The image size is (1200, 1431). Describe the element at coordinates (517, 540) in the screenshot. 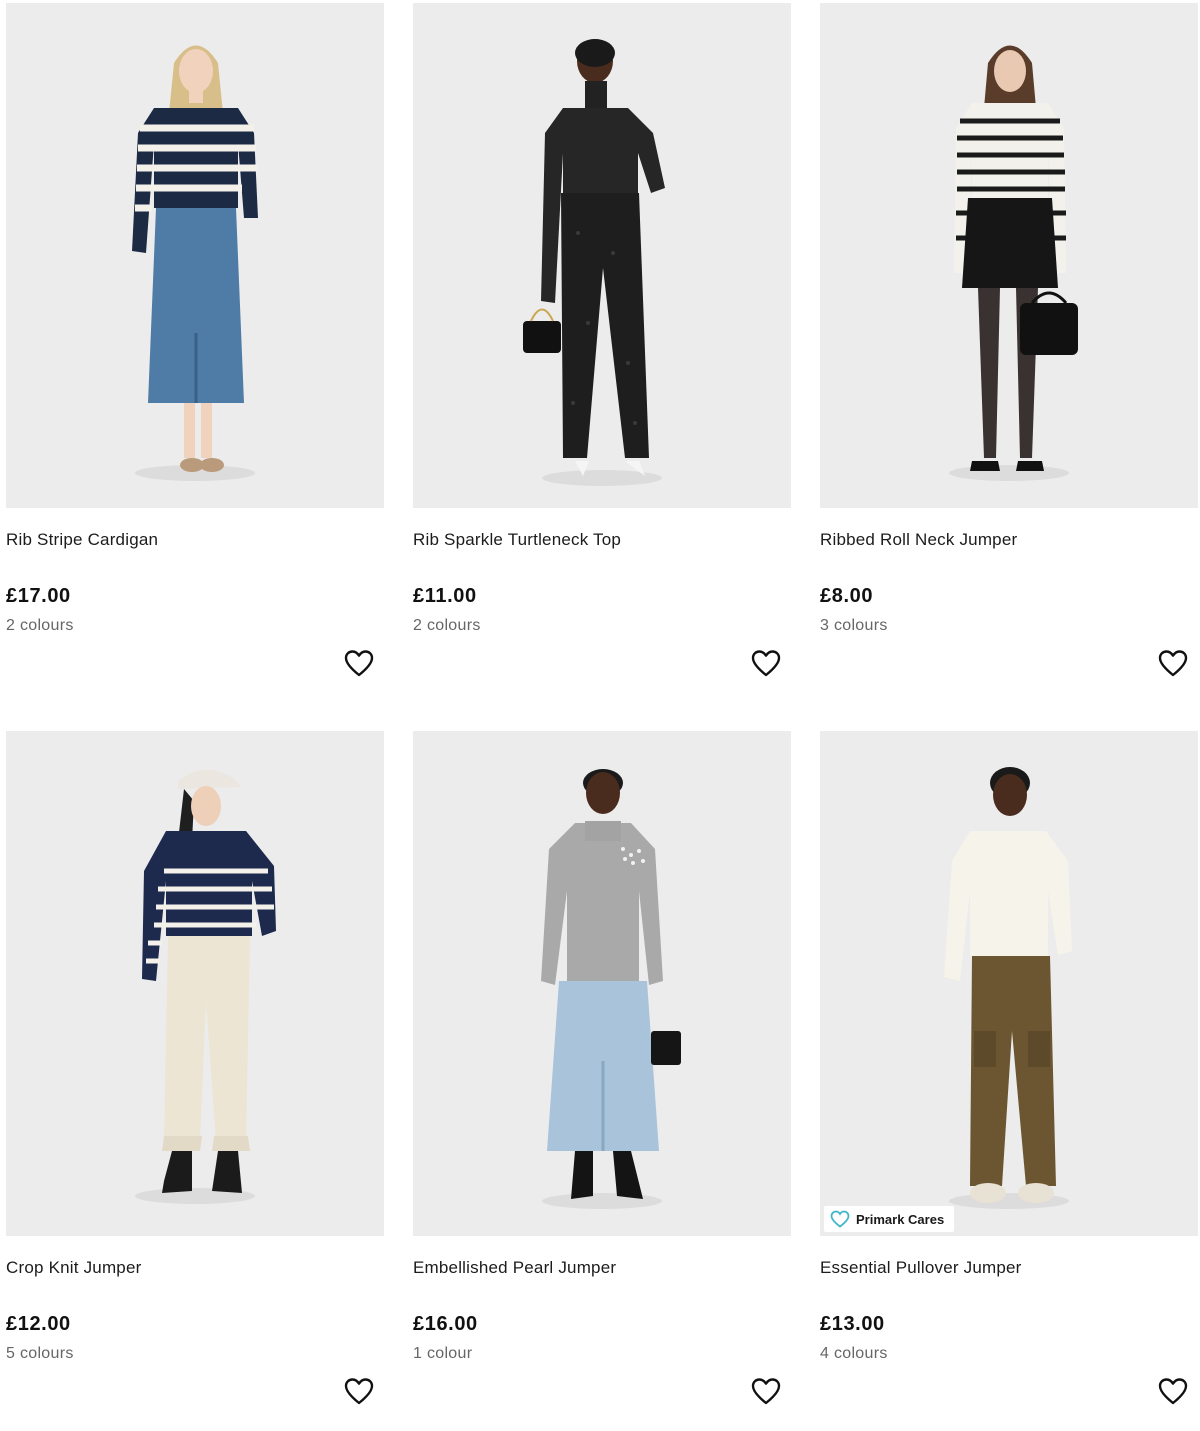

I see `product-name: Rib Sparkle Turtleneck Top` at that location.